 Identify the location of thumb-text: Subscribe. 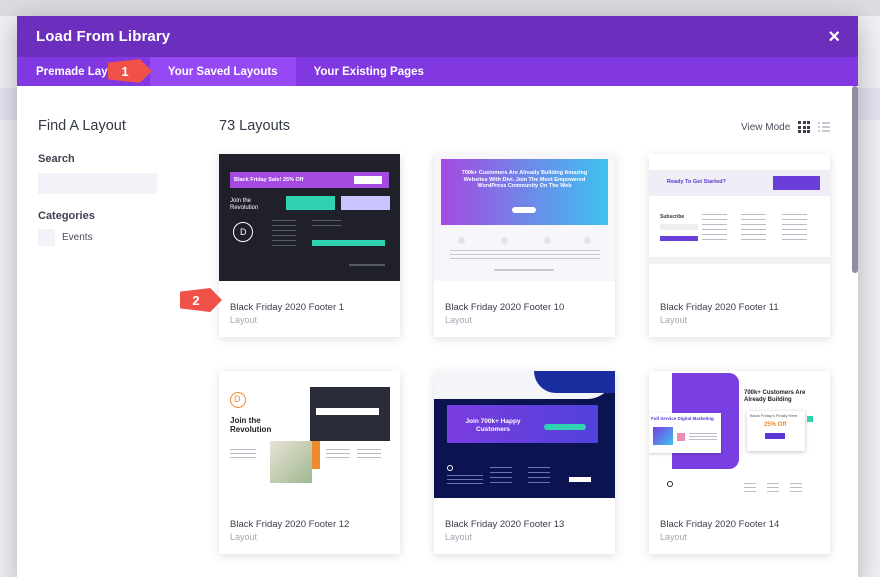
(672, 217).